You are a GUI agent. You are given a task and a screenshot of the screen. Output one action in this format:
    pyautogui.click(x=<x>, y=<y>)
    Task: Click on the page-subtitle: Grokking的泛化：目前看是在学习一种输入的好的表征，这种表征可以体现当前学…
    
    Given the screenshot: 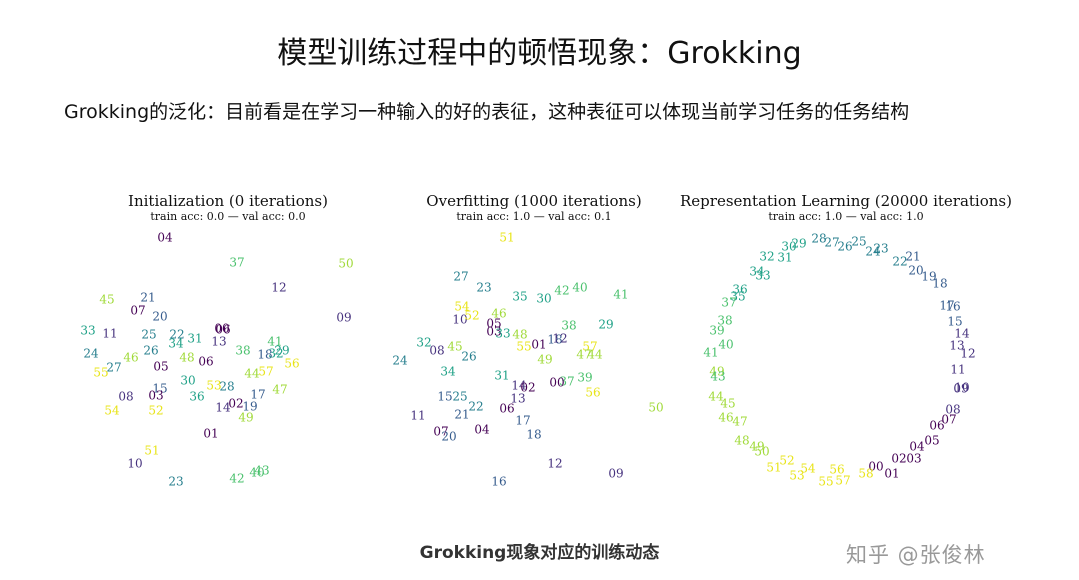 What is the action you would take?
    pyautogui.click(x=487, y=112)
    